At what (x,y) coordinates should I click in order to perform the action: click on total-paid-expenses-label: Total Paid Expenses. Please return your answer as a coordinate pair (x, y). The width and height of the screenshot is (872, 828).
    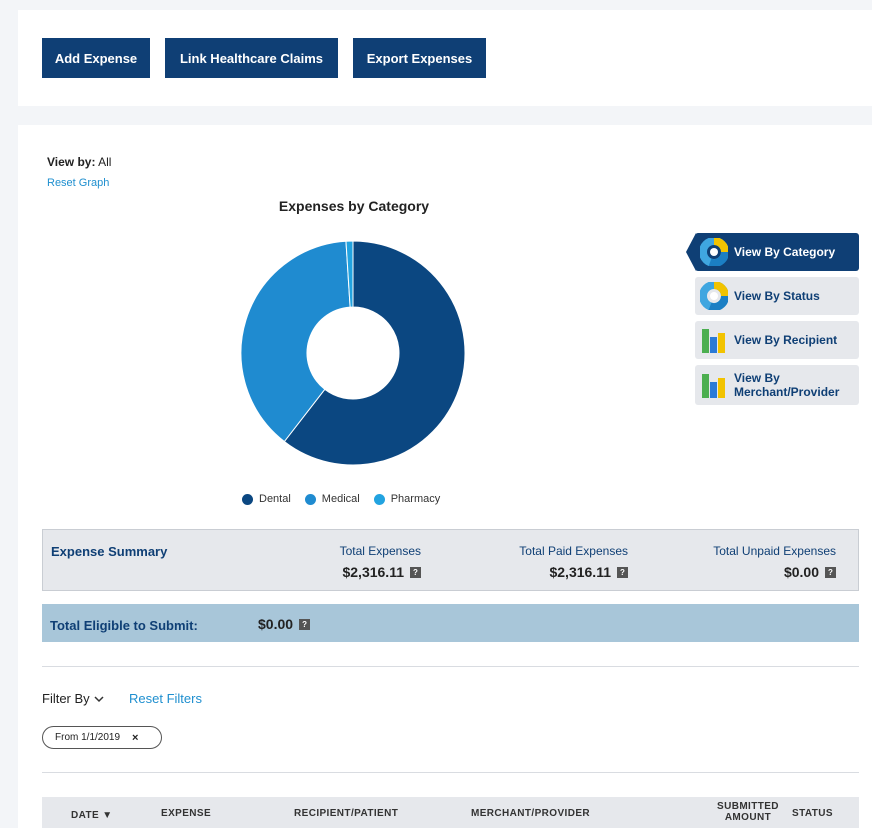
    Looking at the image, I should click on (573, 551).